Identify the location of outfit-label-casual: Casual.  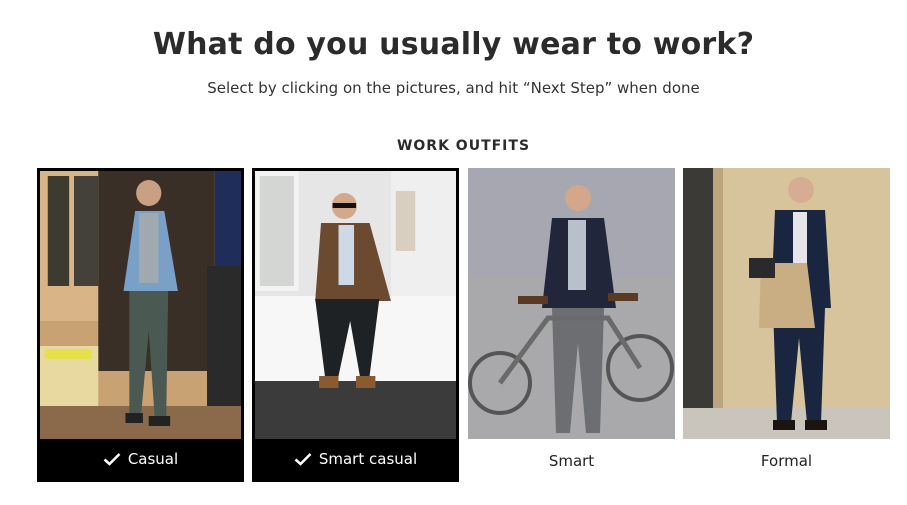
(140, 459).